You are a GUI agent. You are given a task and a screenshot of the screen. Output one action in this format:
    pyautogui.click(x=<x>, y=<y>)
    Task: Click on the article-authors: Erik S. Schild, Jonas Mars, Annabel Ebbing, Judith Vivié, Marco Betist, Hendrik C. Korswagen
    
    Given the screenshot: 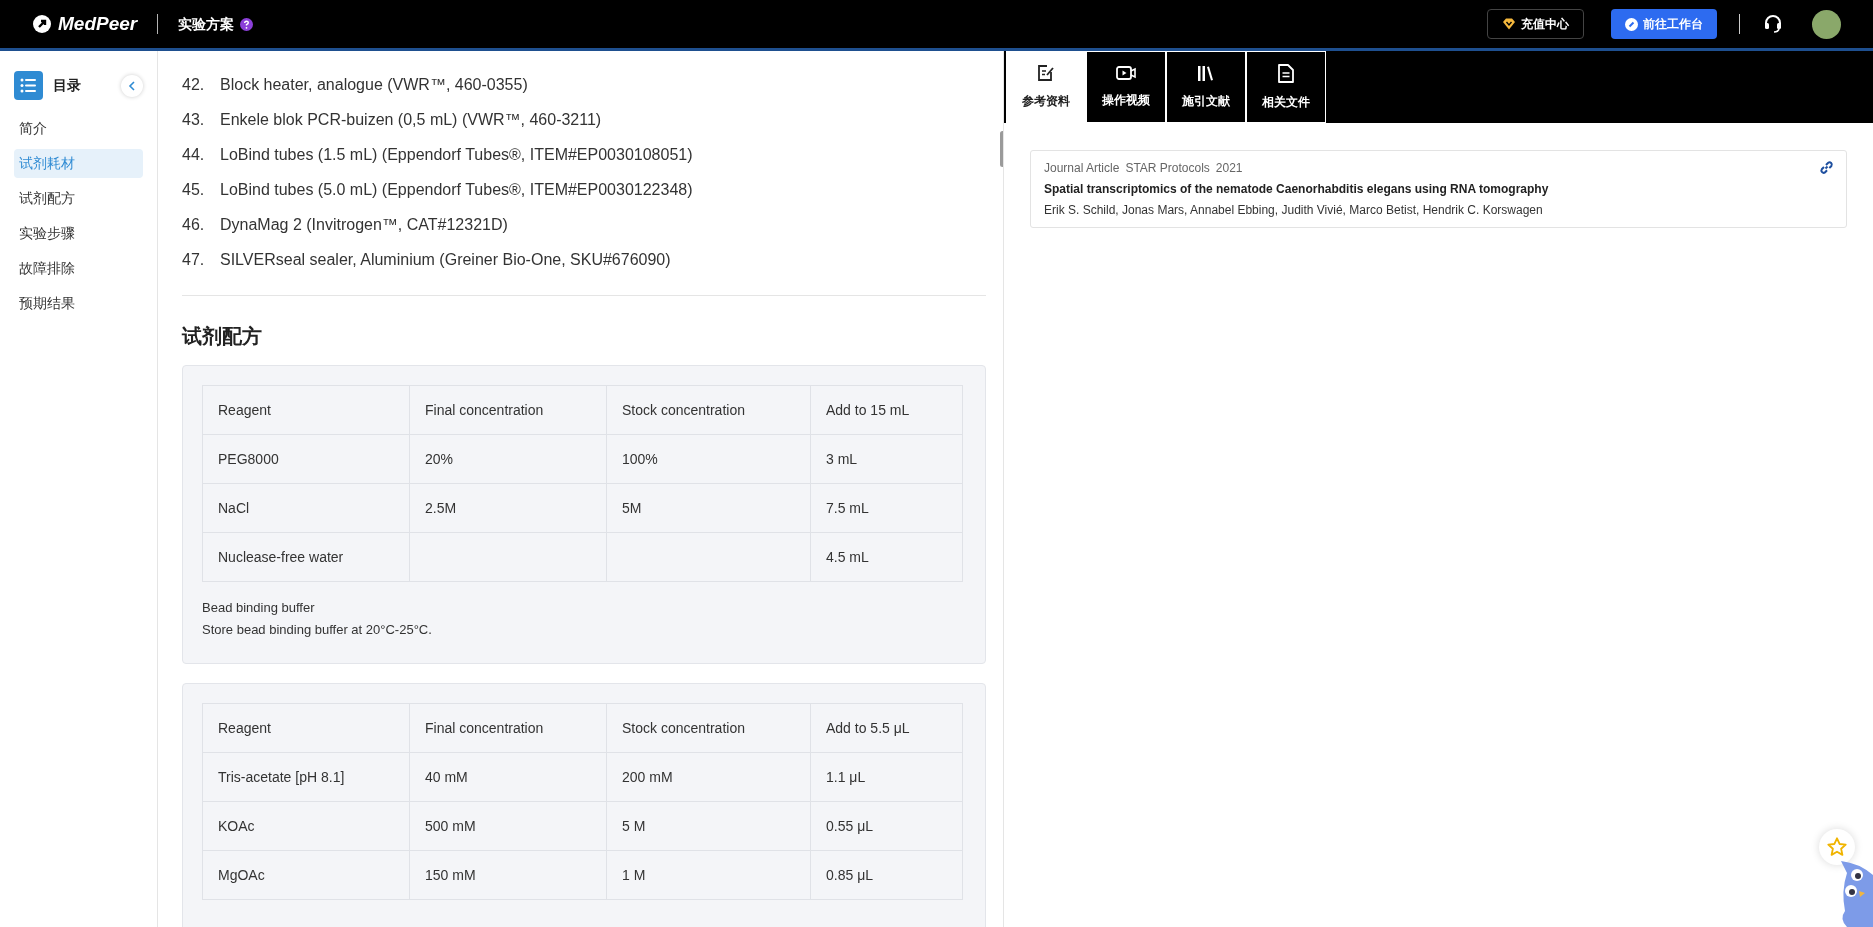 What is the action you would take?
    pyautogui.click(x=1294, y=210)
    